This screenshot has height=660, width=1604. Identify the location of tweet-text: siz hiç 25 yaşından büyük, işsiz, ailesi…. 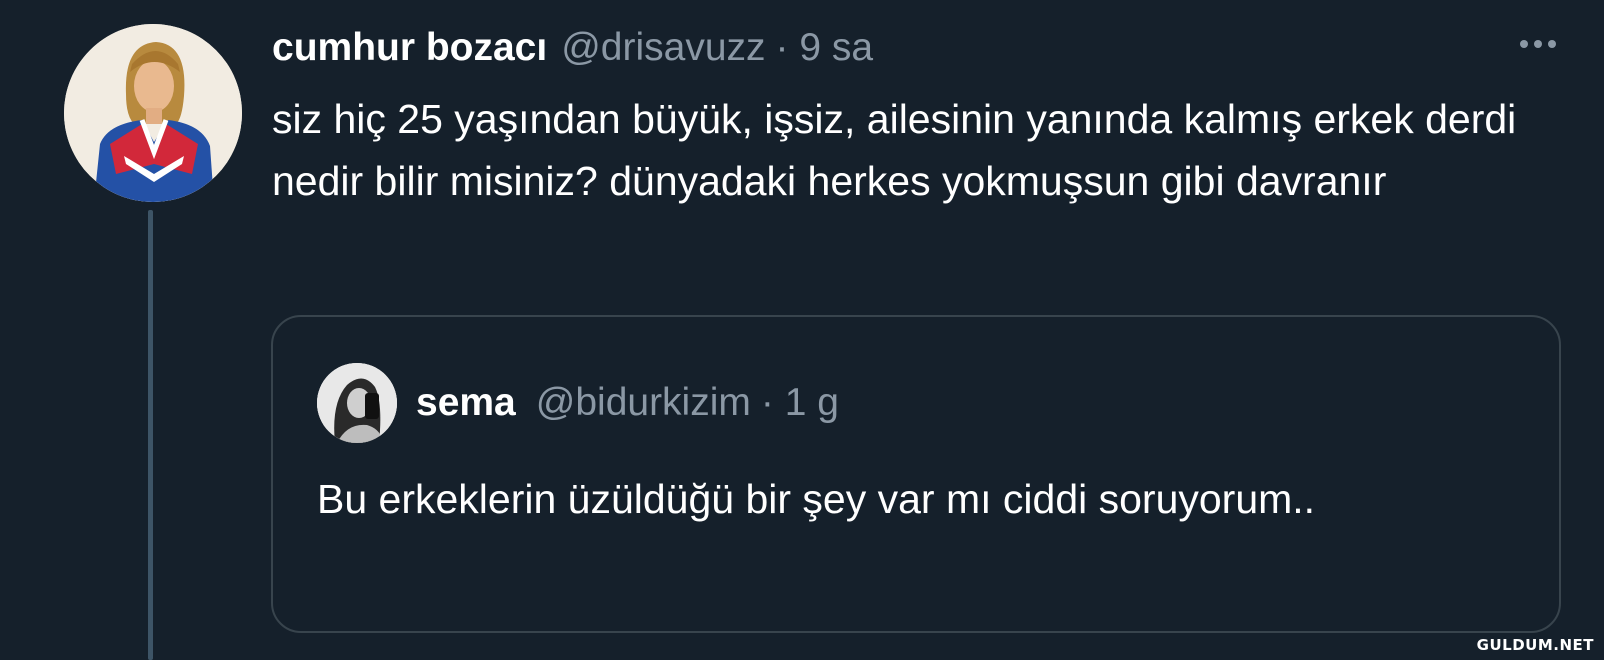
(894, 150).